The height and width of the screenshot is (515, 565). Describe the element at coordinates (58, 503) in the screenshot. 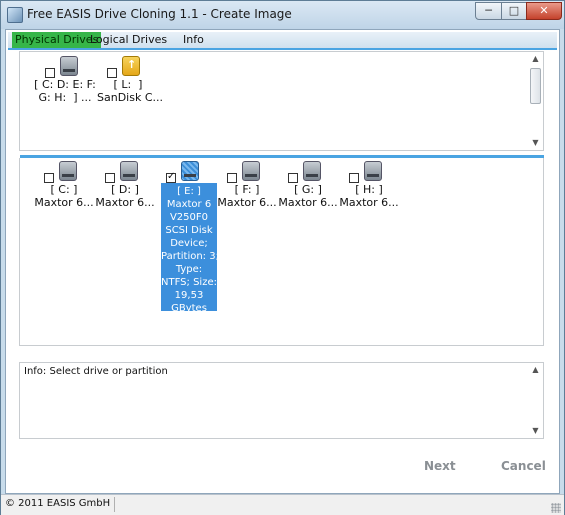

I see `copyright-text: © 2011 EASIS GmbH` at that location.